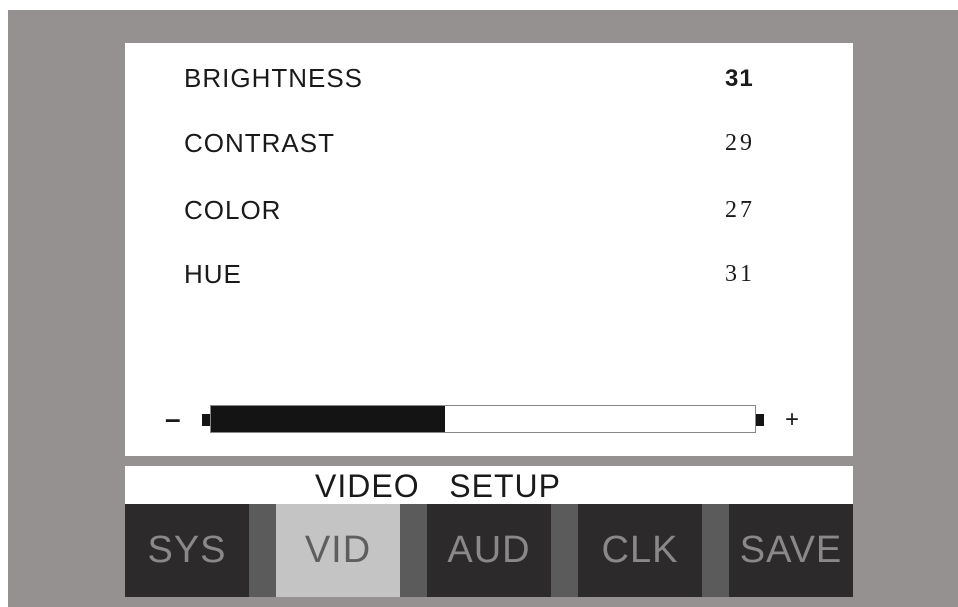 Image resolution: width=958 pixels, height=607 pixels. I want to click on tab-bar: SYS VID AUD CLK SAVE, so click(489, 550).